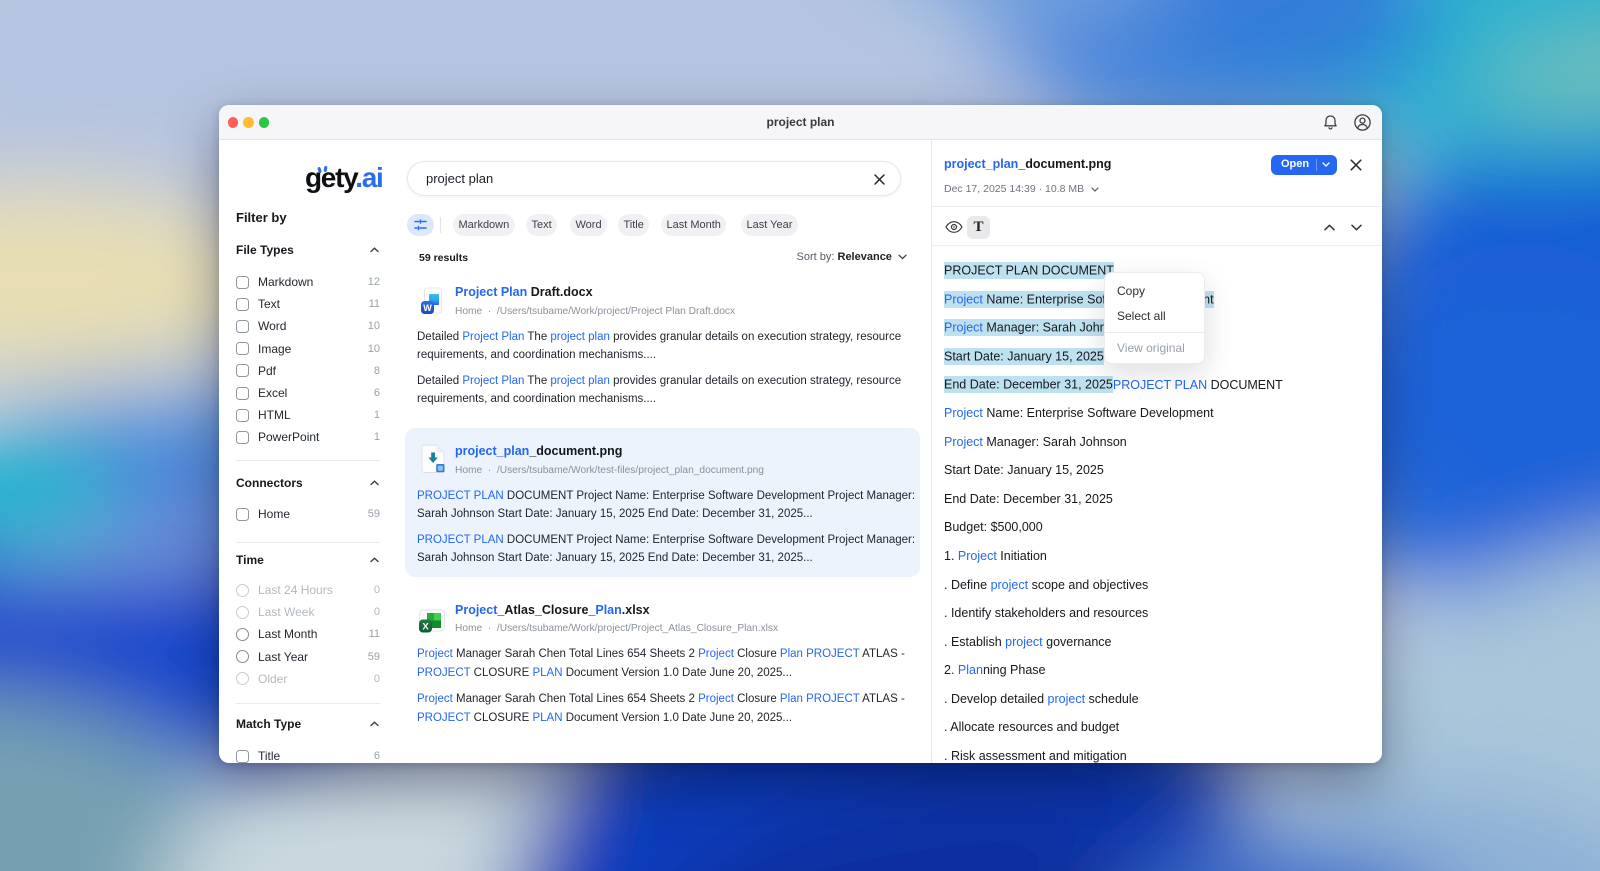 The image size is (1600, 871). Describe the element at coordinates (427, 308) in the screenshot. I see `svg-text: W` at that location.